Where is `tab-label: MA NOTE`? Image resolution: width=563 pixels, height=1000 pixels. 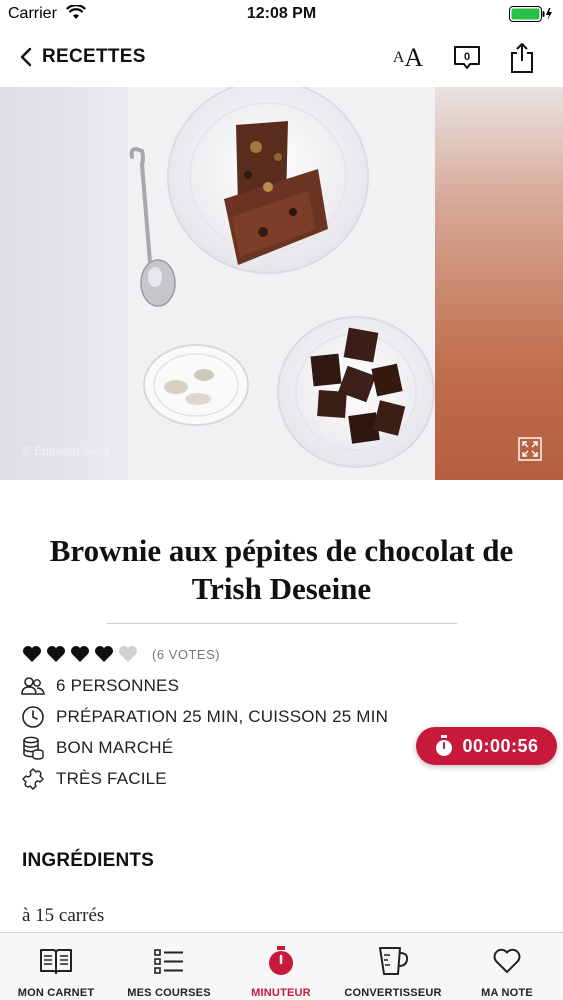 tab-label: MA NOTE is located at coordinates (507, 993).